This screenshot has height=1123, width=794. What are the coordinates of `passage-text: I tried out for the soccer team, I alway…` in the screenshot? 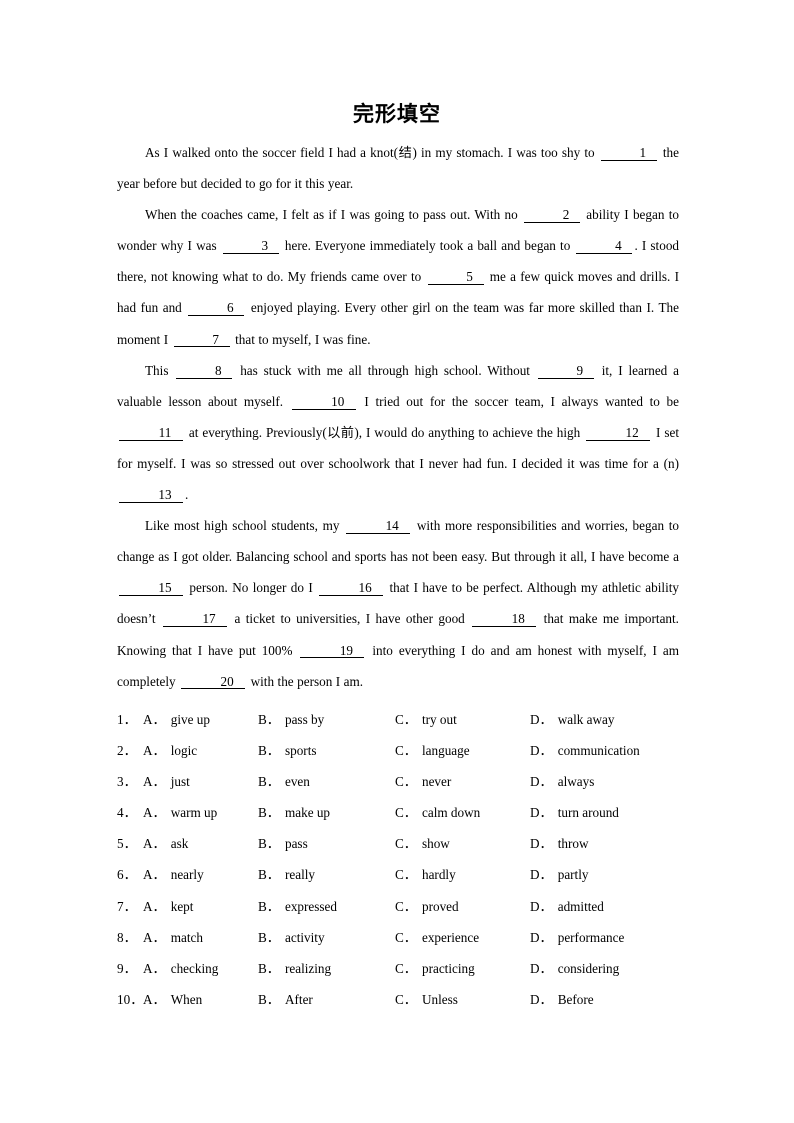 It's located at (518, 401).